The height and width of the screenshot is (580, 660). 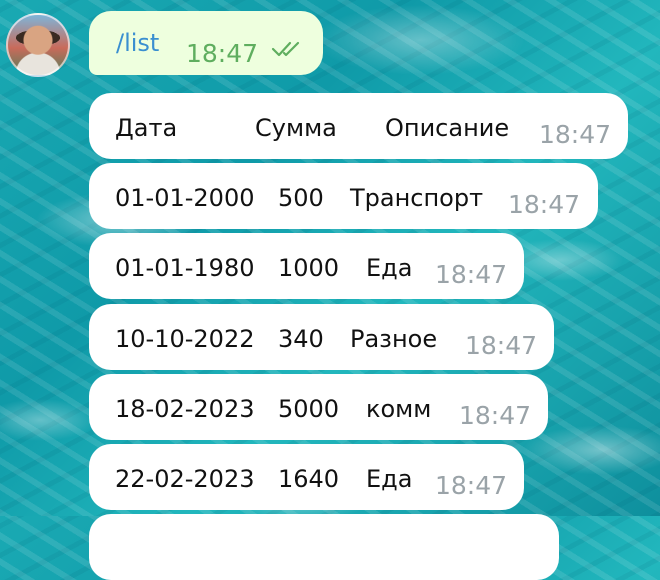 What do you see at coordinates (38, 45) in the screenshot?
I see `avatar` at bounding box center [38, 45].